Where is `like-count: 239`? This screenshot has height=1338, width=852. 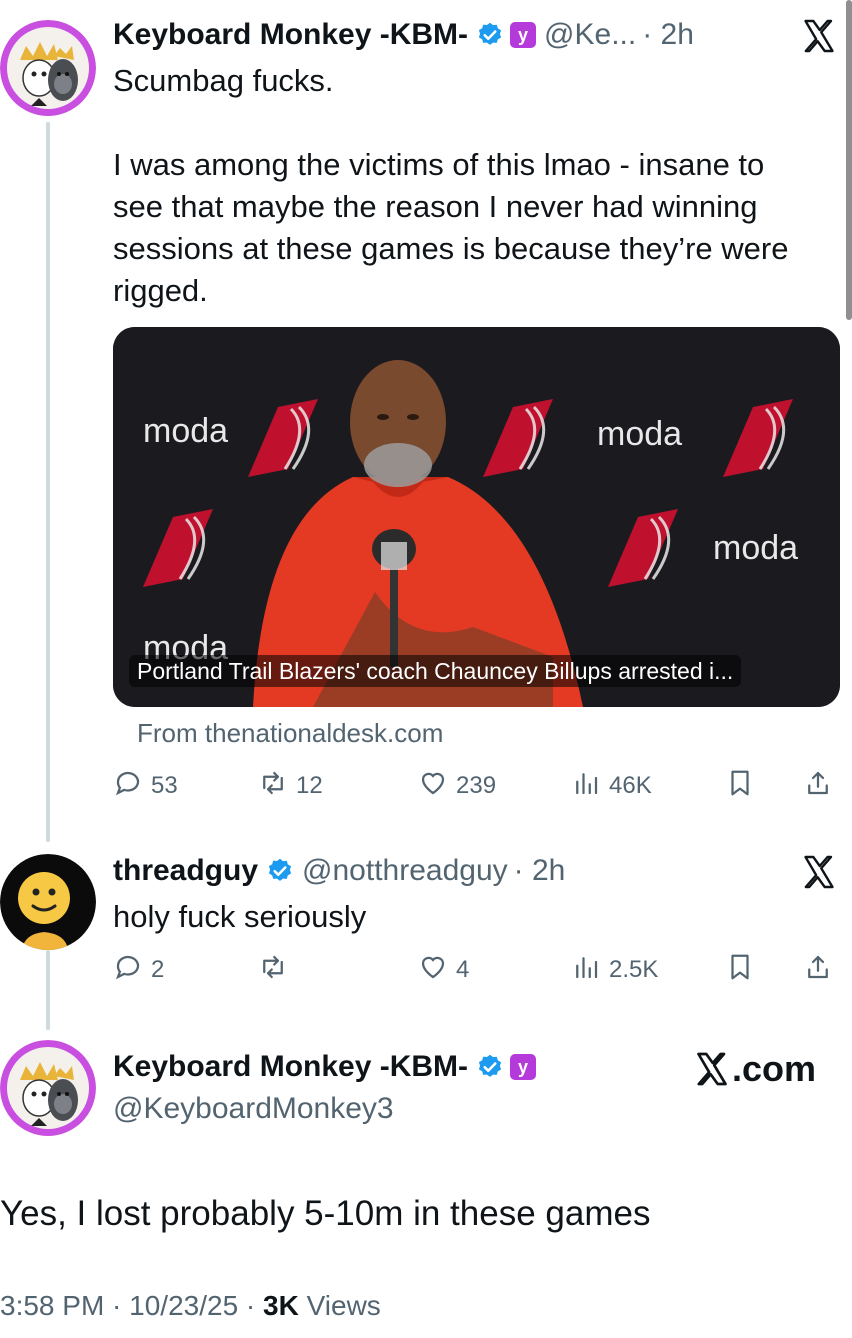
like-count: 239 is located at coordinates (476, 785).